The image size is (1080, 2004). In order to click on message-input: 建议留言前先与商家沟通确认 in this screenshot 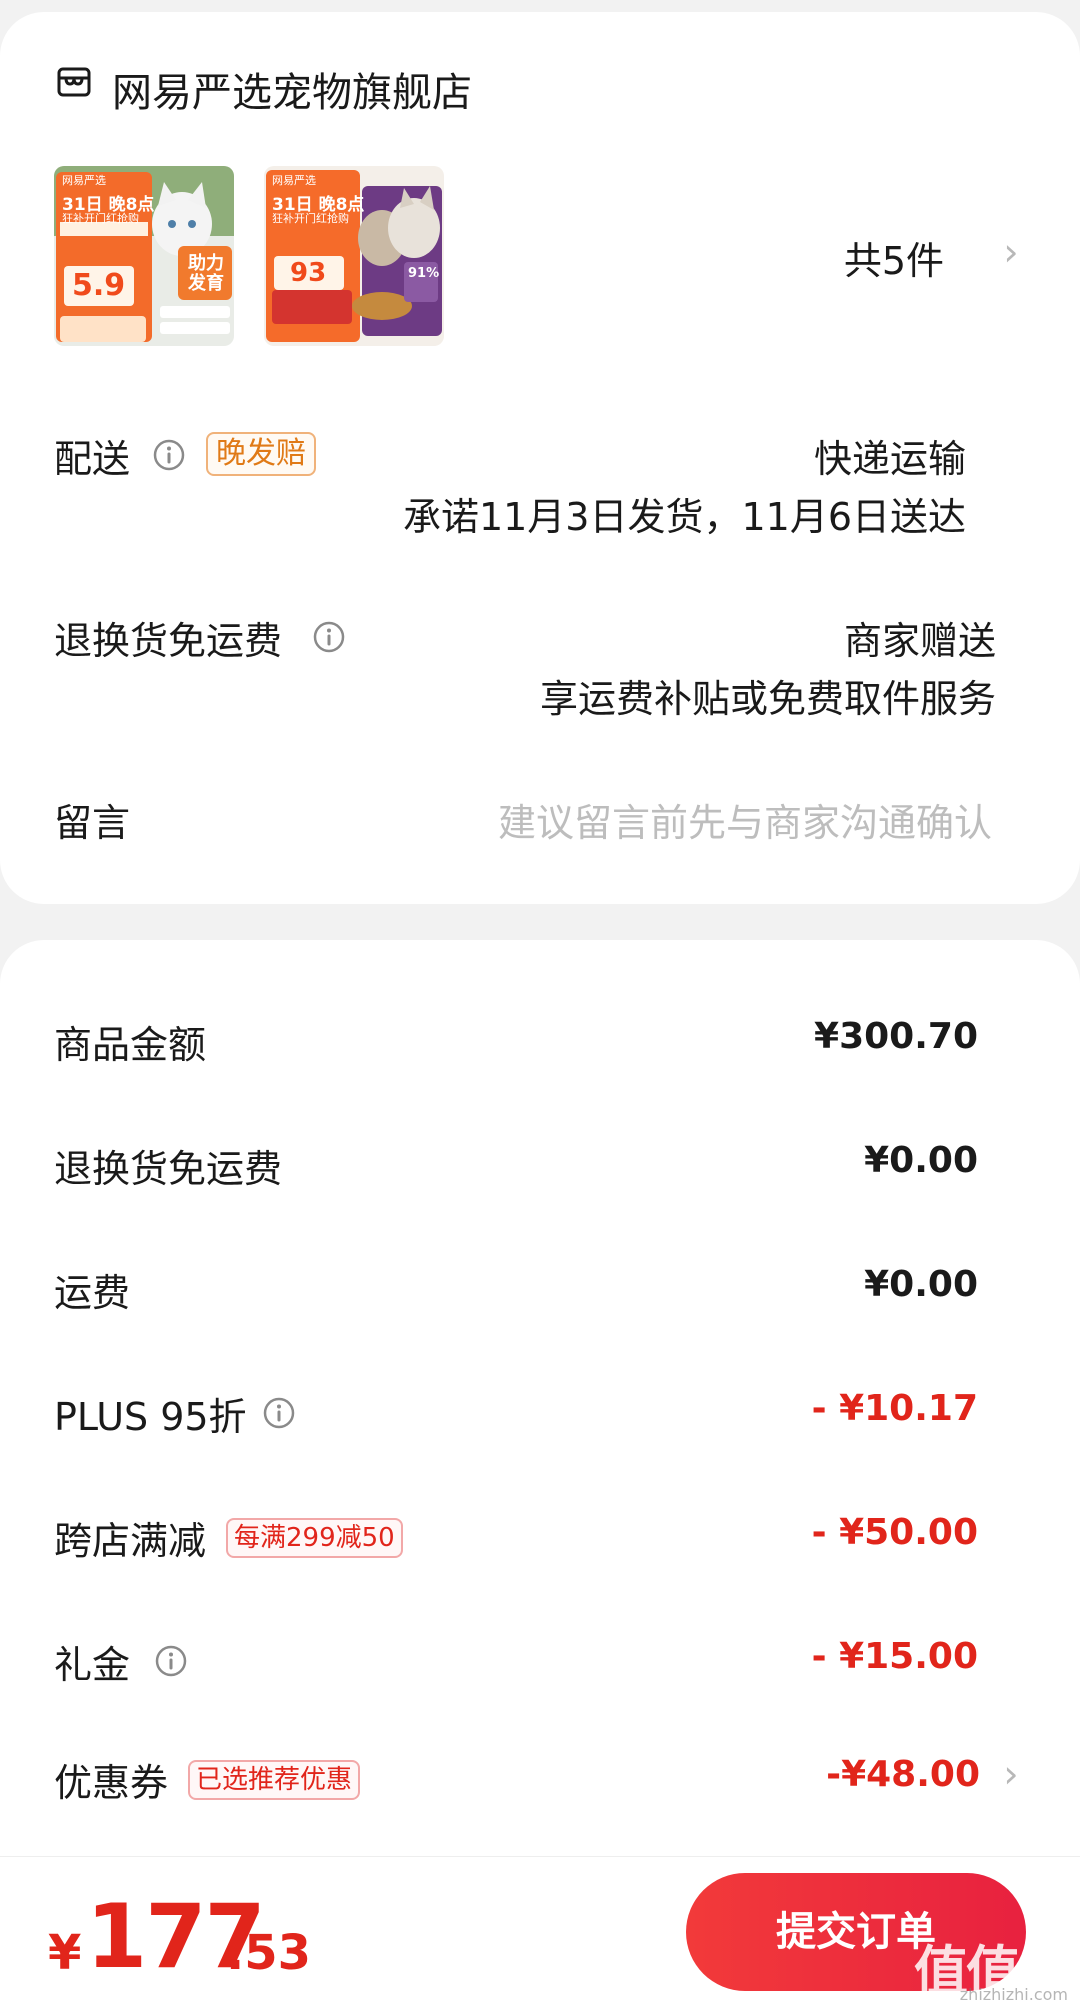, I will do `click(745, 819)`.